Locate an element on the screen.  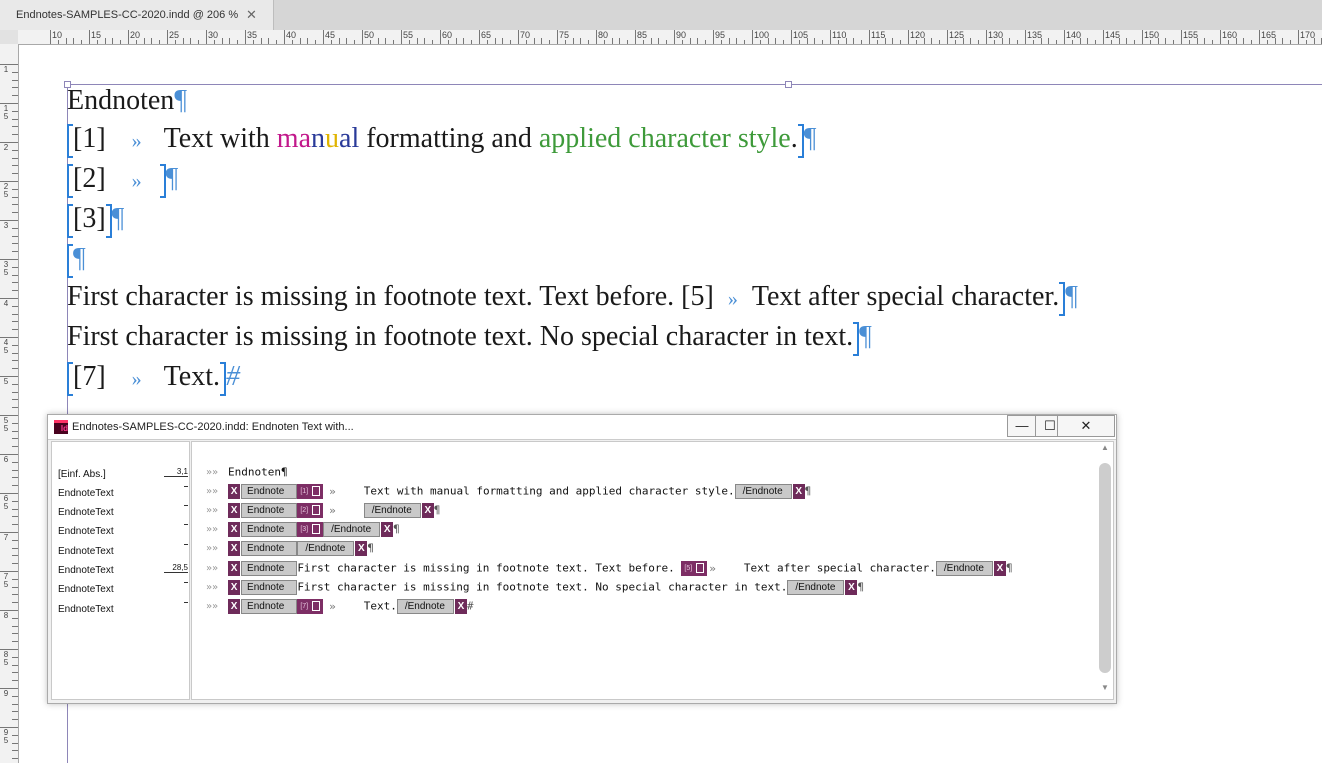
tag-label: /Endnote is located at coordinates (425, 606).